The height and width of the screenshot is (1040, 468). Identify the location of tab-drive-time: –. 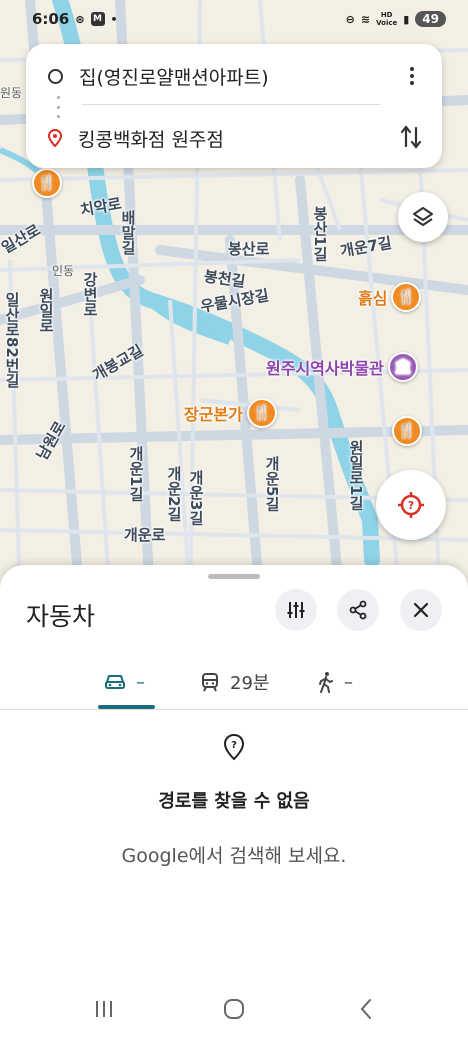
(140, 682).